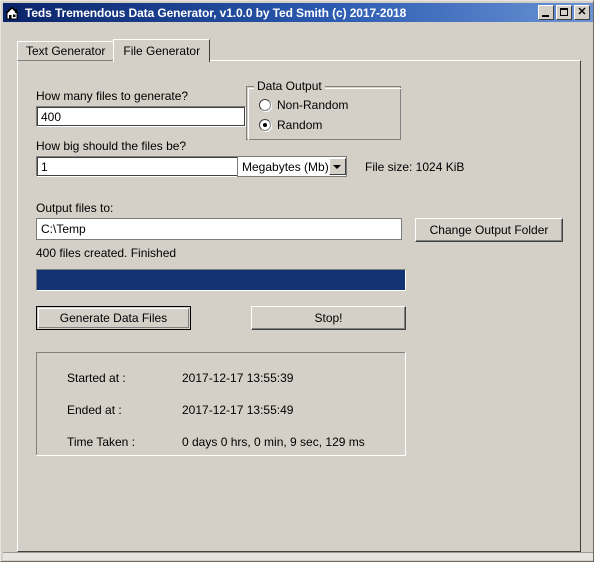 The height and width of the screenshot is (562, 594). What do you see at coordinates (112, 96) in the screenshot?
I see `file-count-label: How many files to generate?` at bounding box center [112, 96].